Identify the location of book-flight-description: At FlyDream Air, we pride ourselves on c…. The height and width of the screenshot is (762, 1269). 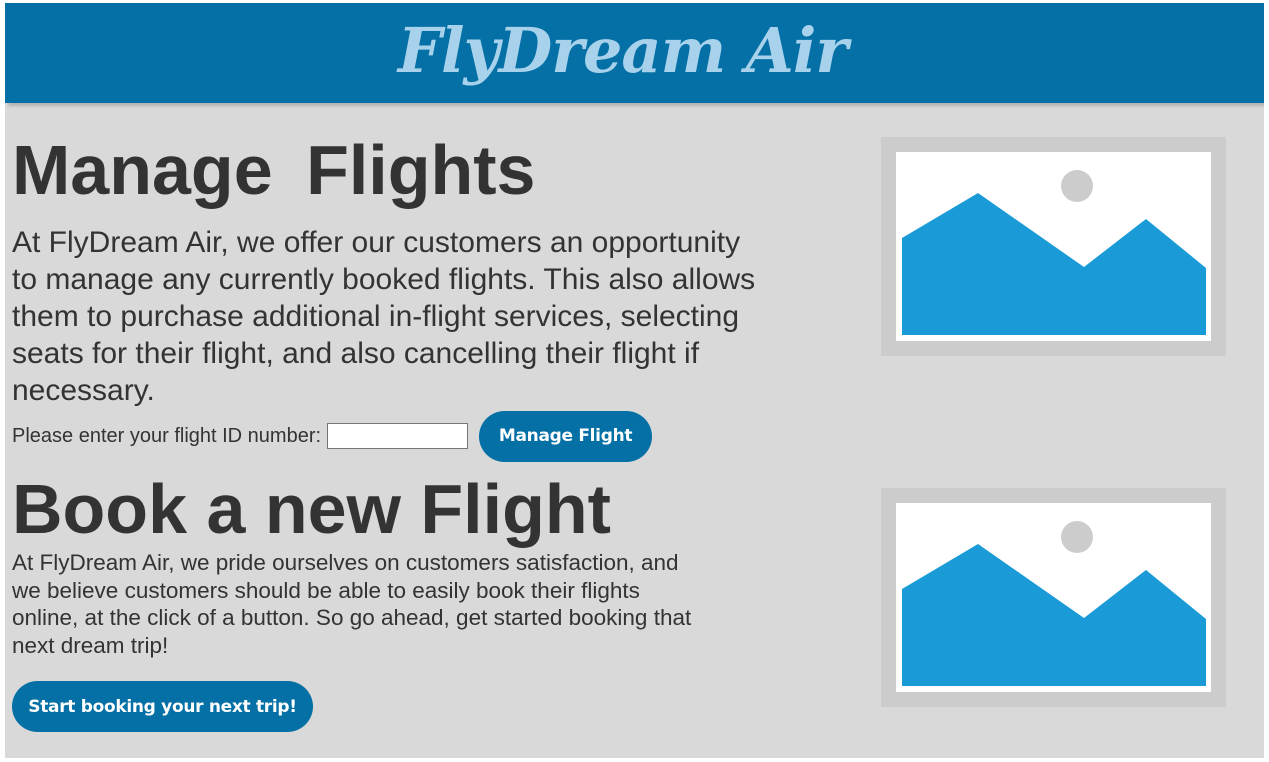
(352, 604).